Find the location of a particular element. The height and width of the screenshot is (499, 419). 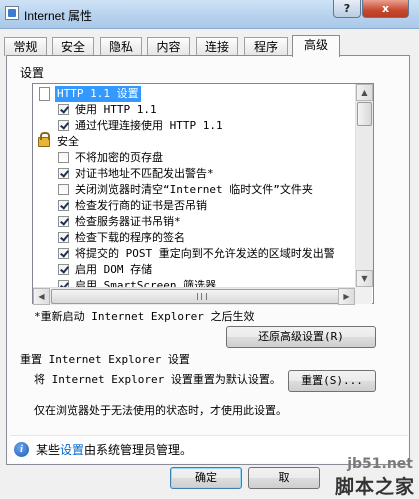

scroll-down-icon: ▼ is located at coordinates (364, 278).